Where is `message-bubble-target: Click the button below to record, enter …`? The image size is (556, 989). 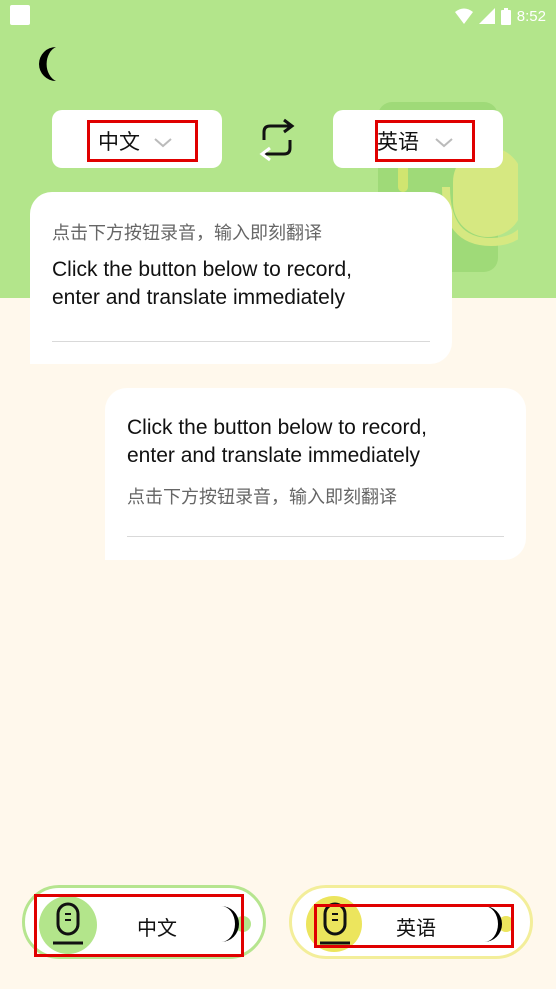 message-bubble-target: Click the button below to record, enter … is located at coordinates (315, 474).